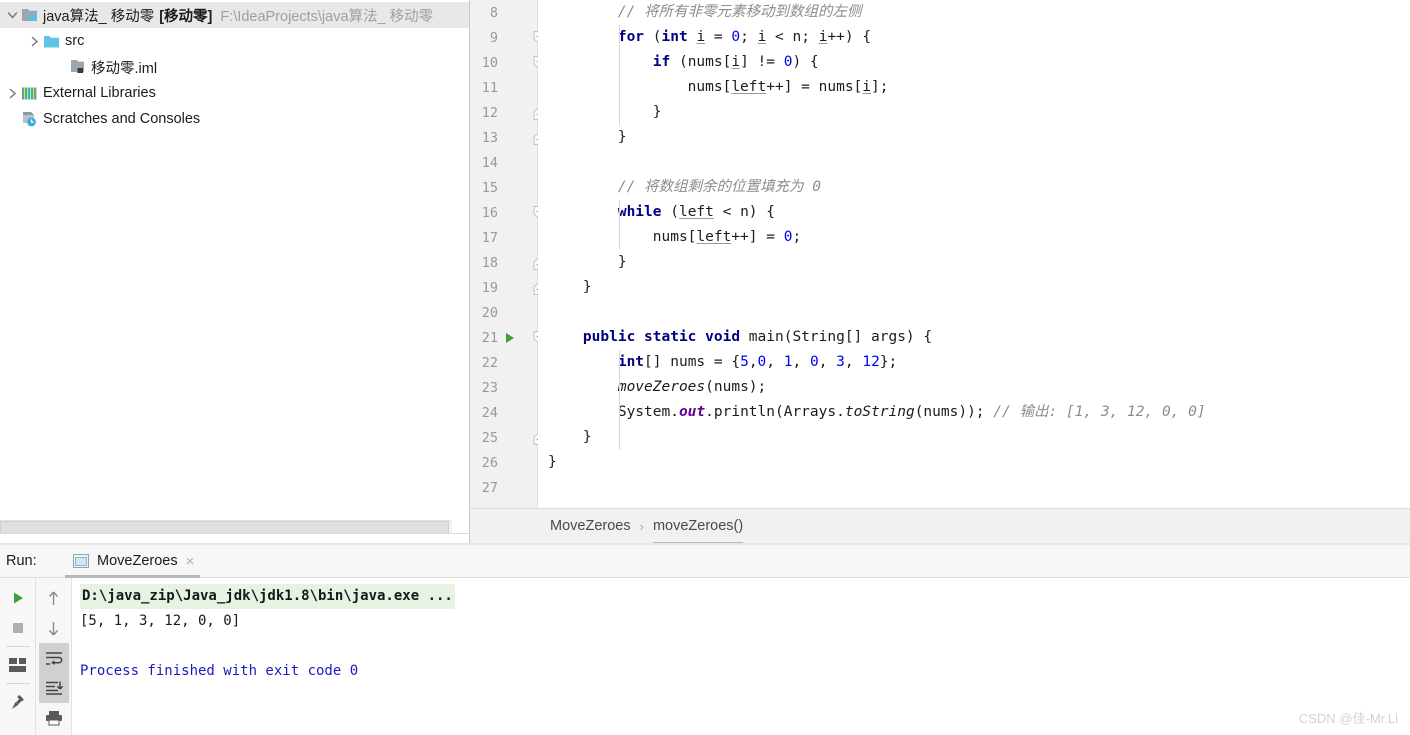 The width and height of the screenshot is (1410, 735). I want to click on arrow-up-icon, so click(54, 598).